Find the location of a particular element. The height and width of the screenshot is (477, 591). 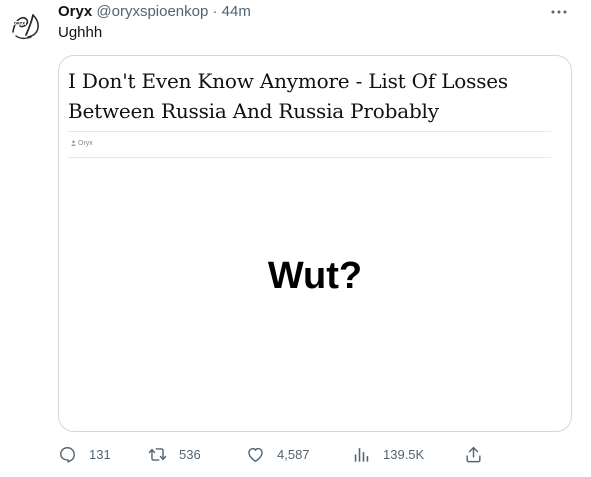

display-name: Oryx is located at coordinates (75, 11).